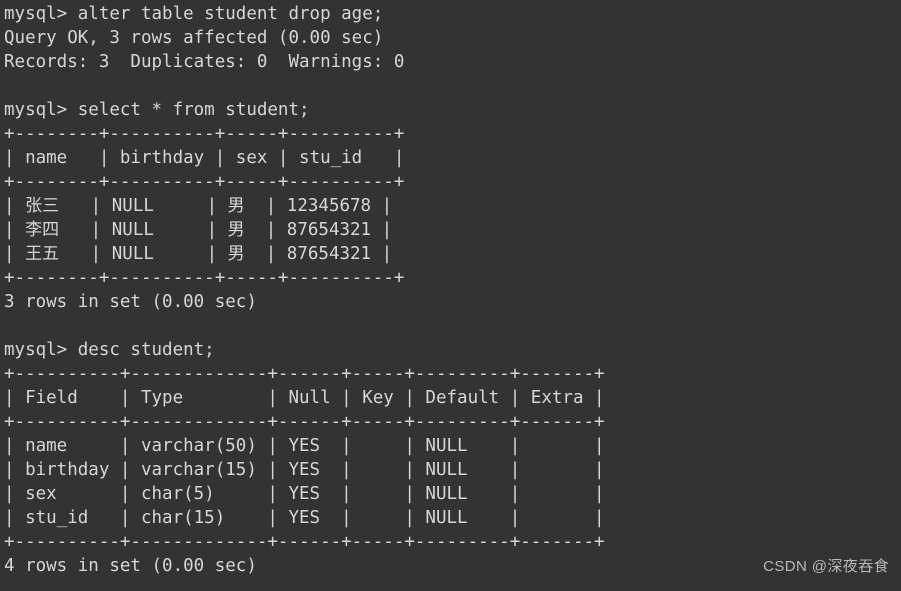 The height and width of the screenshot is (591, 901). Describe the element at coordinates (157, 110) in the screenshot. I see `terminal-line: mysql> select * from student;` at that location.